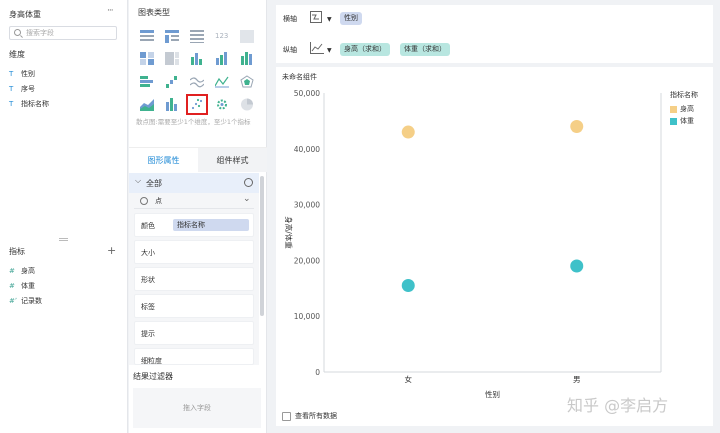  I want to click on table-icon, so click(147, 36).